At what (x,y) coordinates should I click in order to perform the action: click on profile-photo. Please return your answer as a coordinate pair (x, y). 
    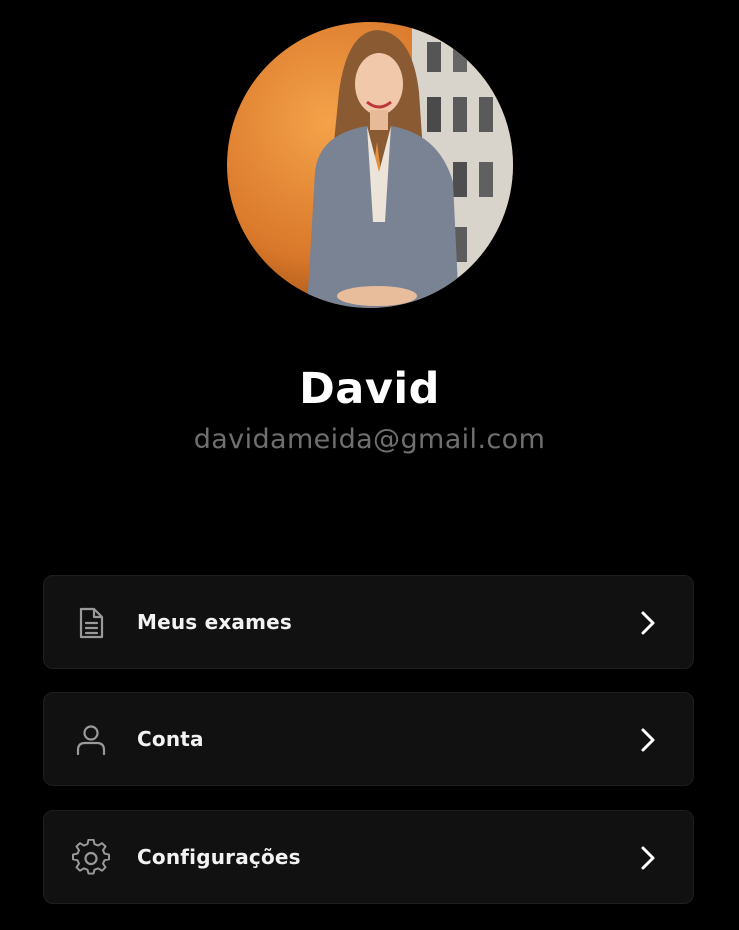
    Looking at the image, I should click on (370, 165).